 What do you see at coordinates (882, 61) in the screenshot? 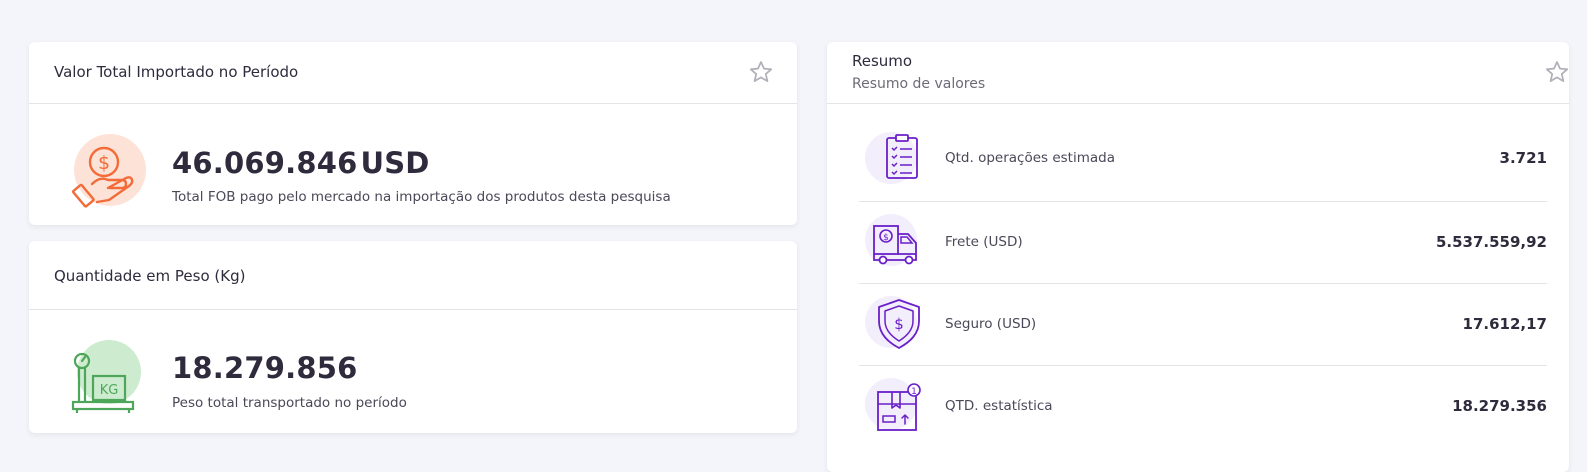
I see `card-title: Resumo` at bounding box center [882, 61].